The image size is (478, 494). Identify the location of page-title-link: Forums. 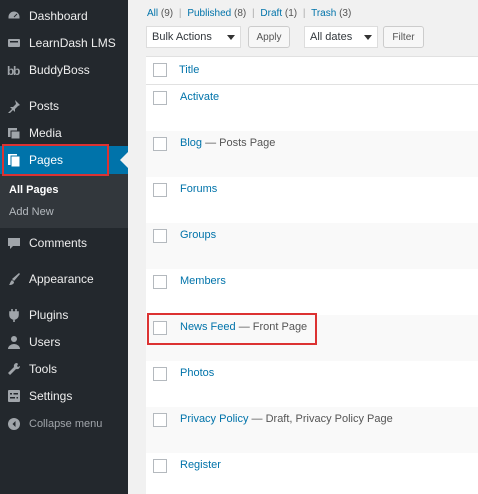
(198, 189).